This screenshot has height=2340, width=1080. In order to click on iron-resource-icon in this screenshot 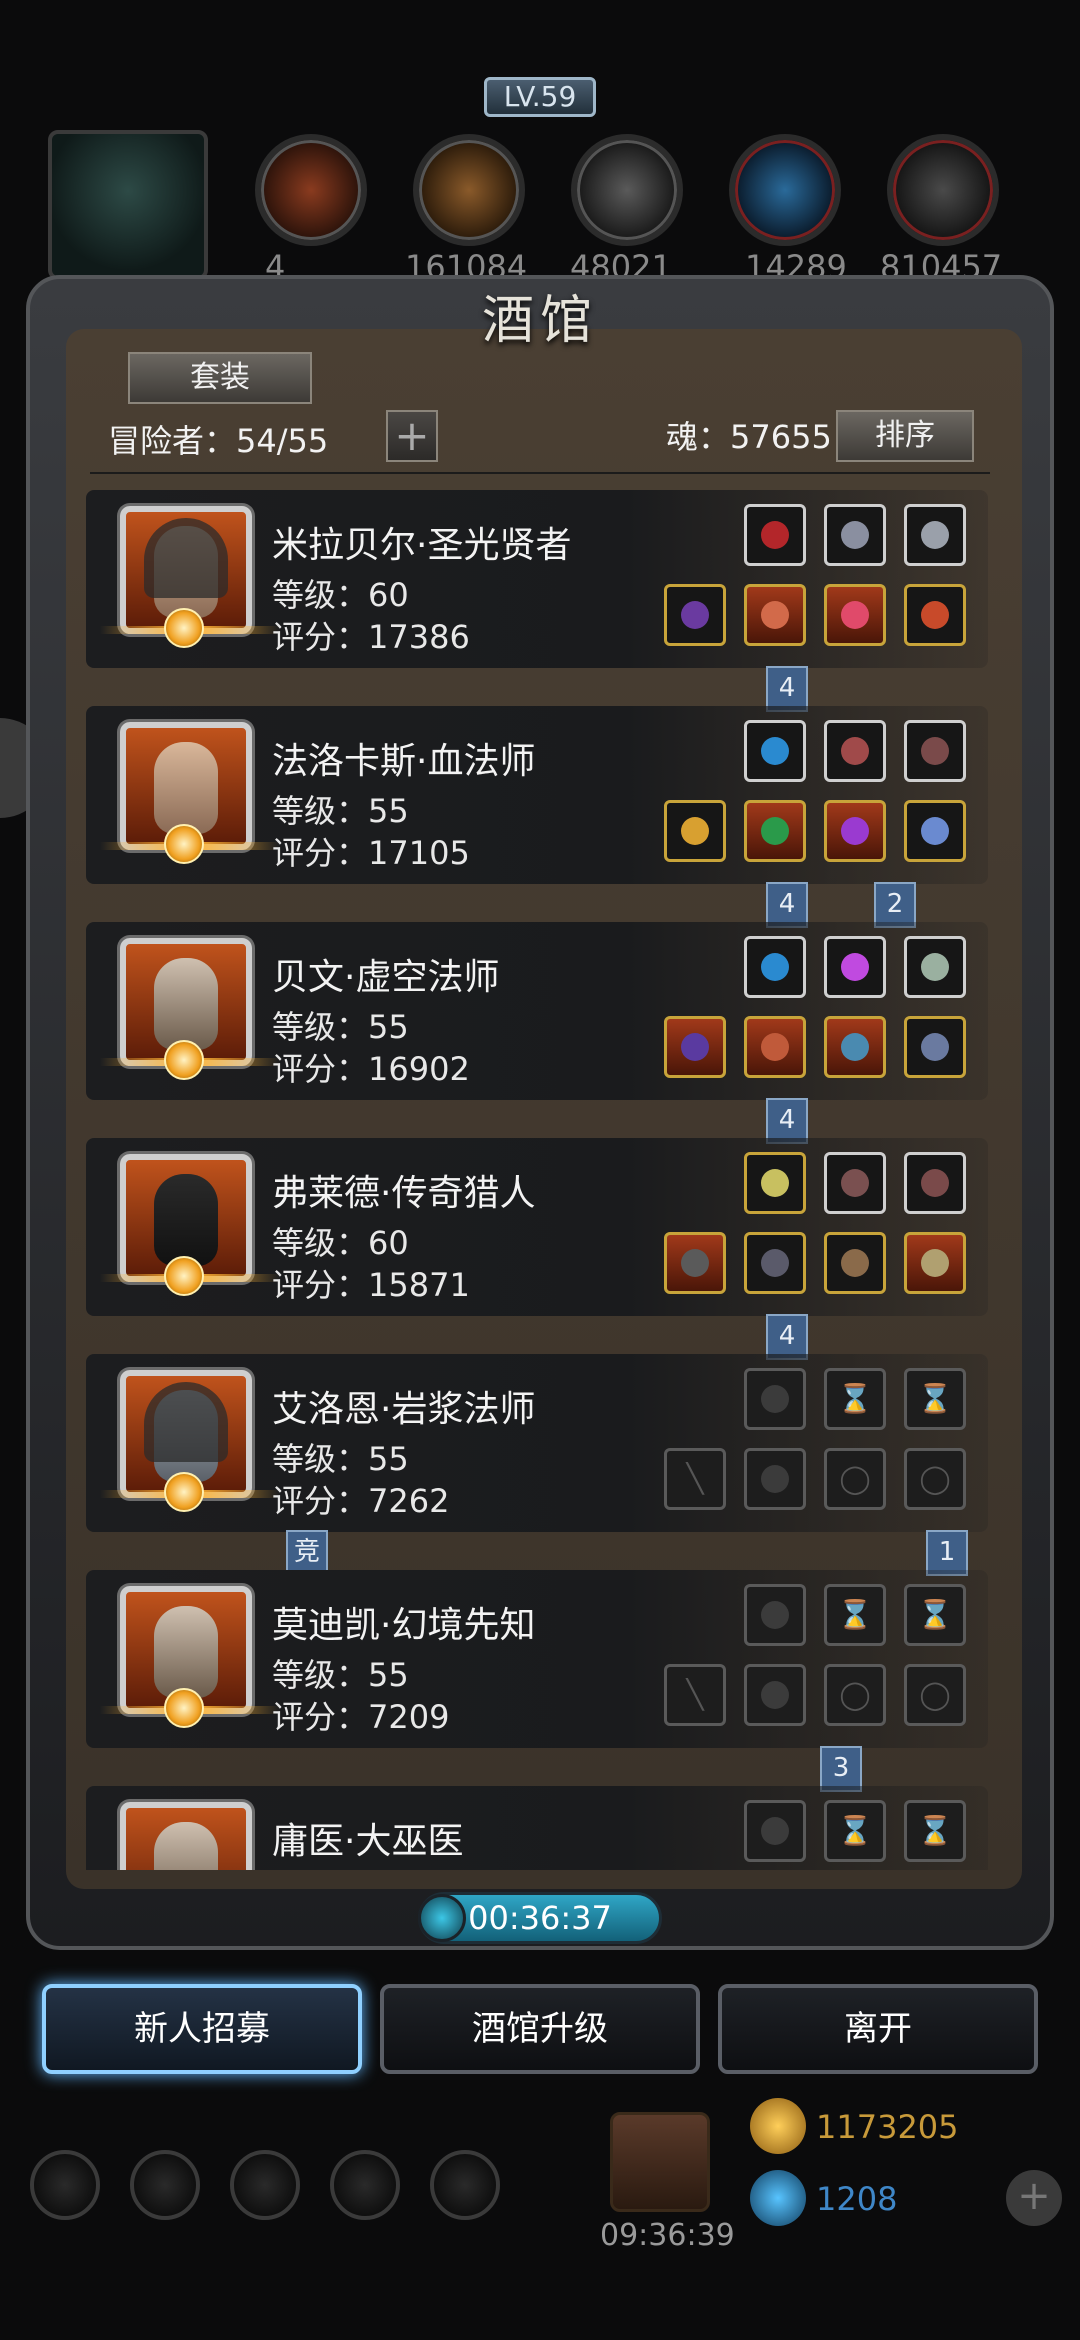, I will do `click(627, 190)`.